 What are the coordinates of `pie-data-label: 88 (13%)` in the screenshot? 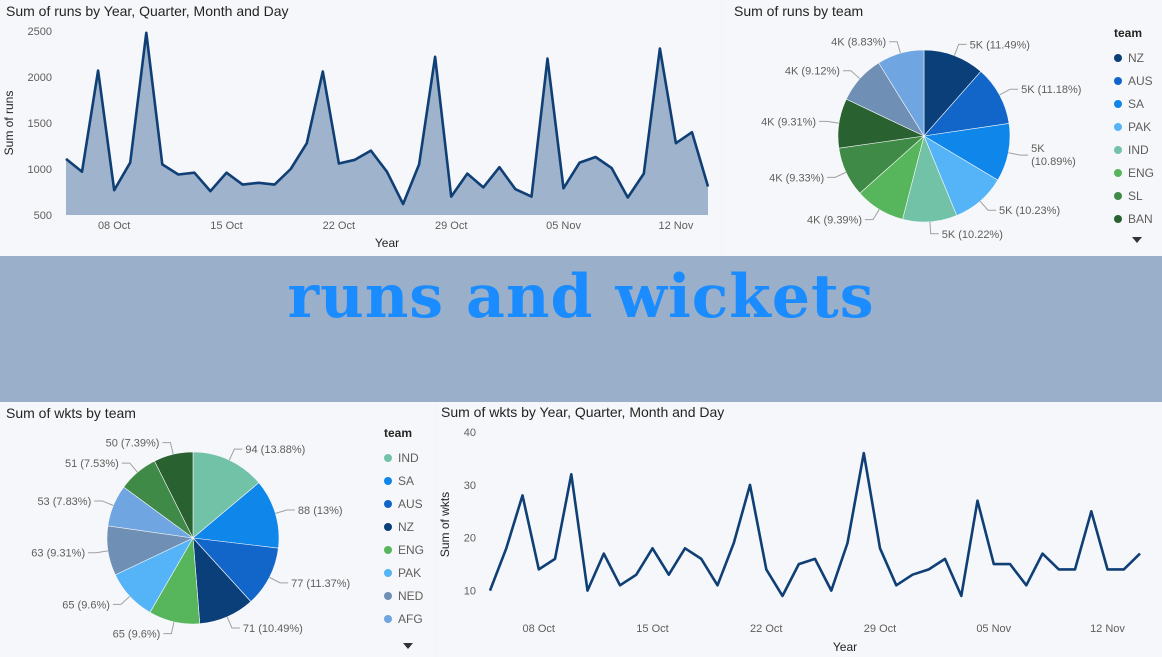 It's located at (320, 511).